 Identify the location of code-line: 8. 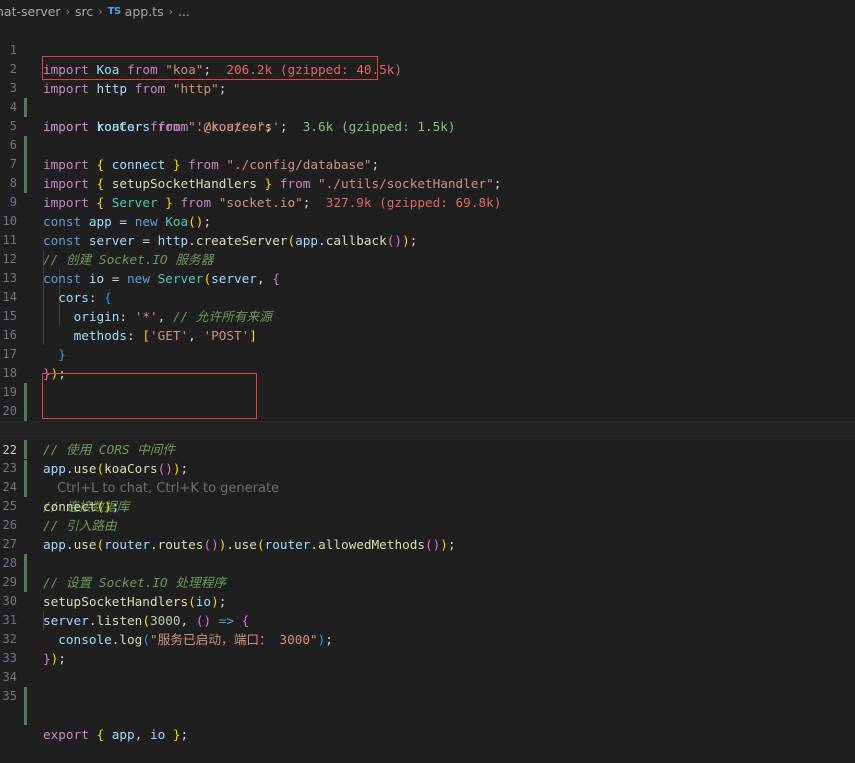
(427, 172).